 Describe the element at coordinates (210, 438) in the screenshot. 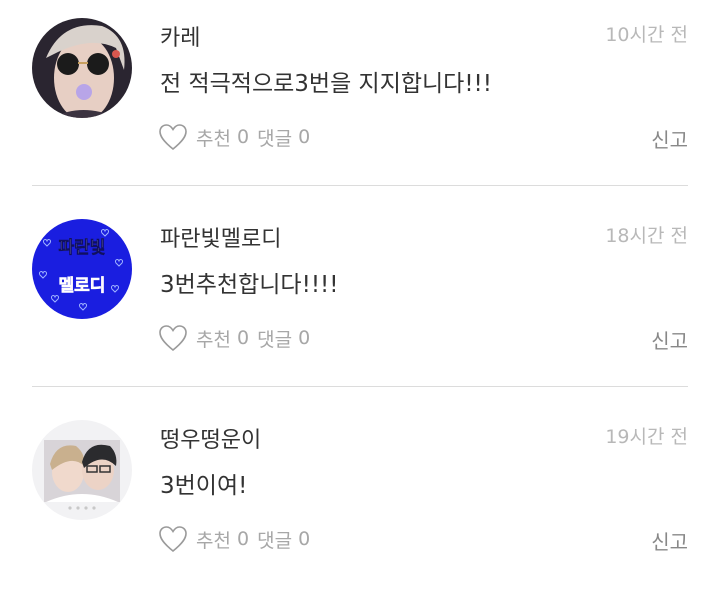

I see `username: 떵우떵운이` at that location.